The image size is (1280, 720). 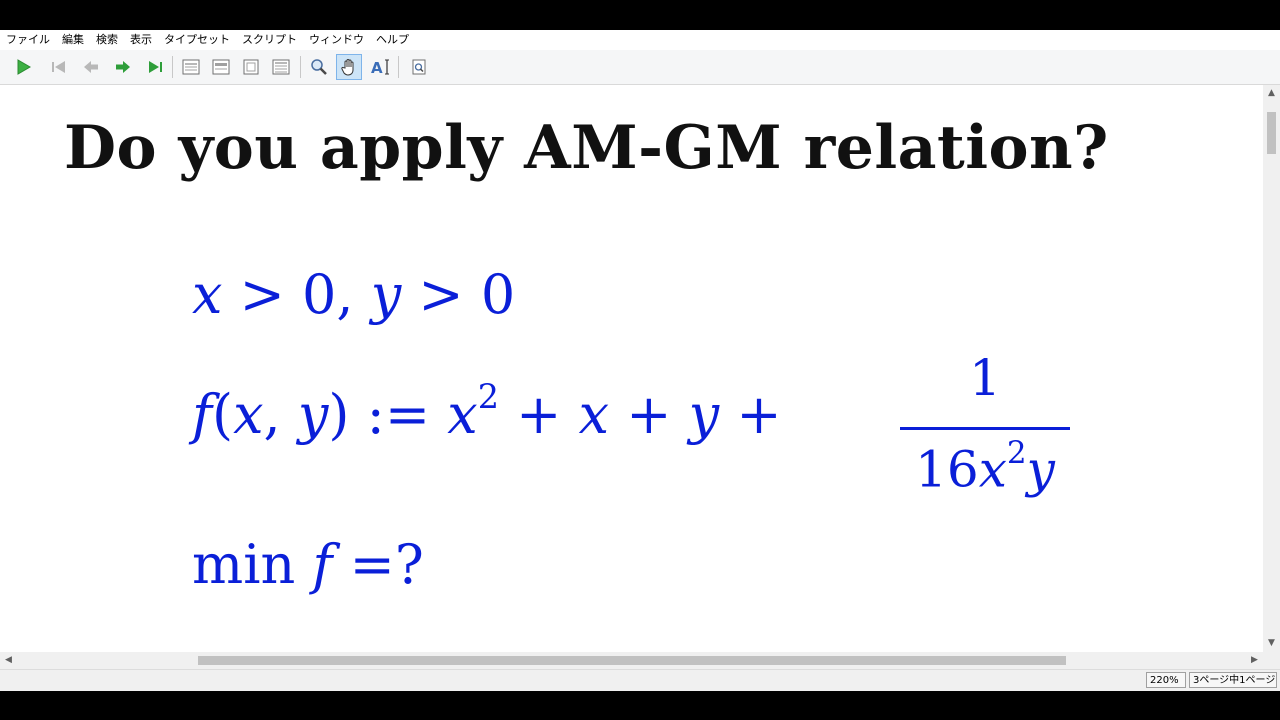 I want to click on question-line: min f =?, so click(x=308, y=564).